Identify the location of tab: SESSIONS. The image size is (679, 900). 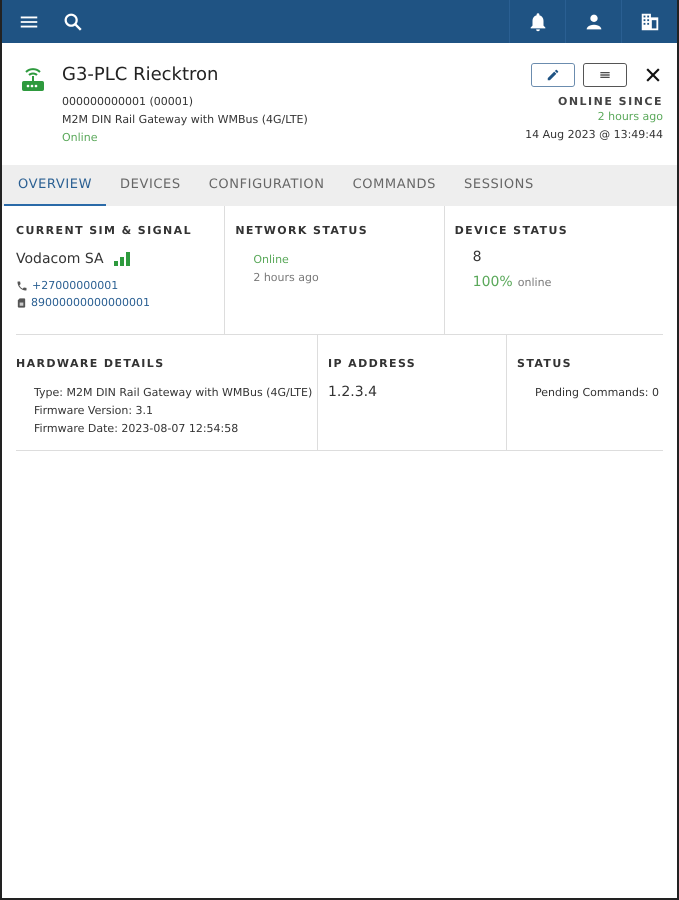
(499, 185).